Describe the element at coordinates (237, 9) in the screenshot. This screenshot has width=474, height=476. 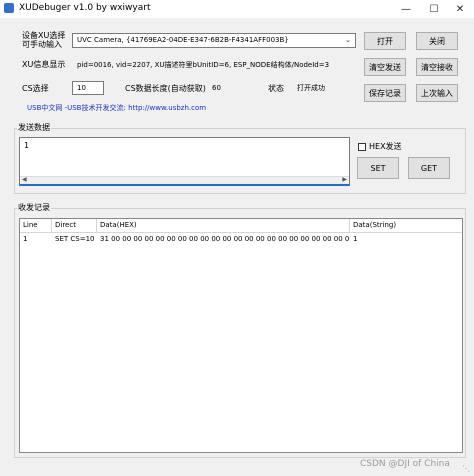
I see `title-bar: XUDebuger v1.0 by wxiwyart — ☐ ✕` at that location.